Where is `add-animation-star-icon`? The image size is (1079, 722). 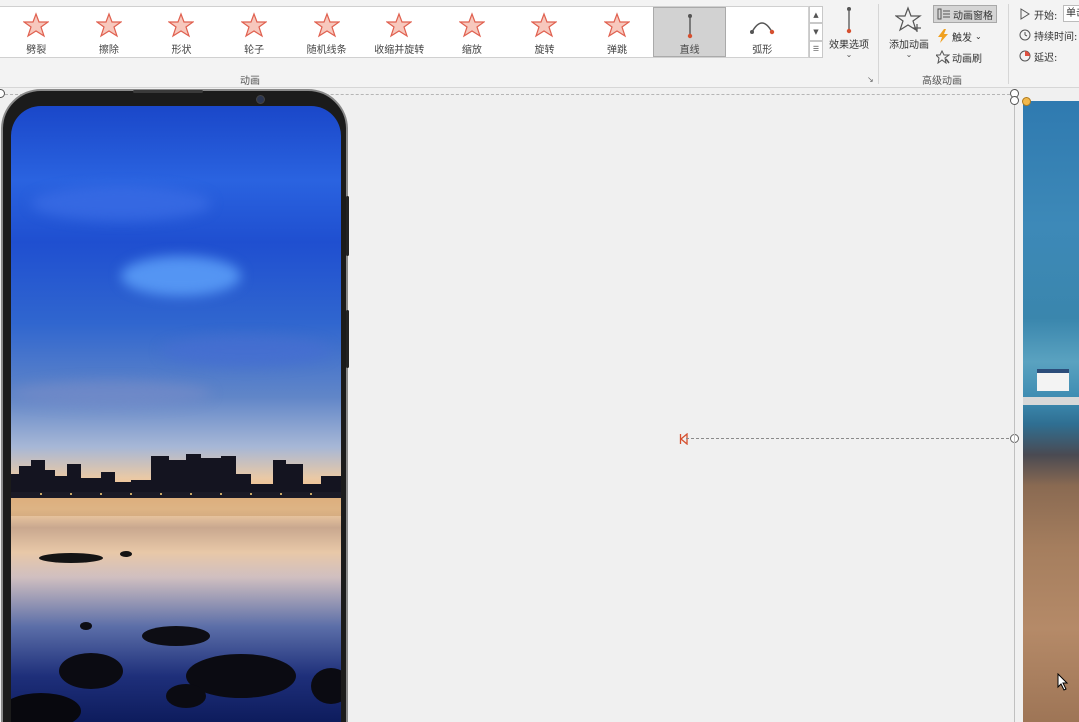
add-animation-star-icon is located at coordinates (908, 19).